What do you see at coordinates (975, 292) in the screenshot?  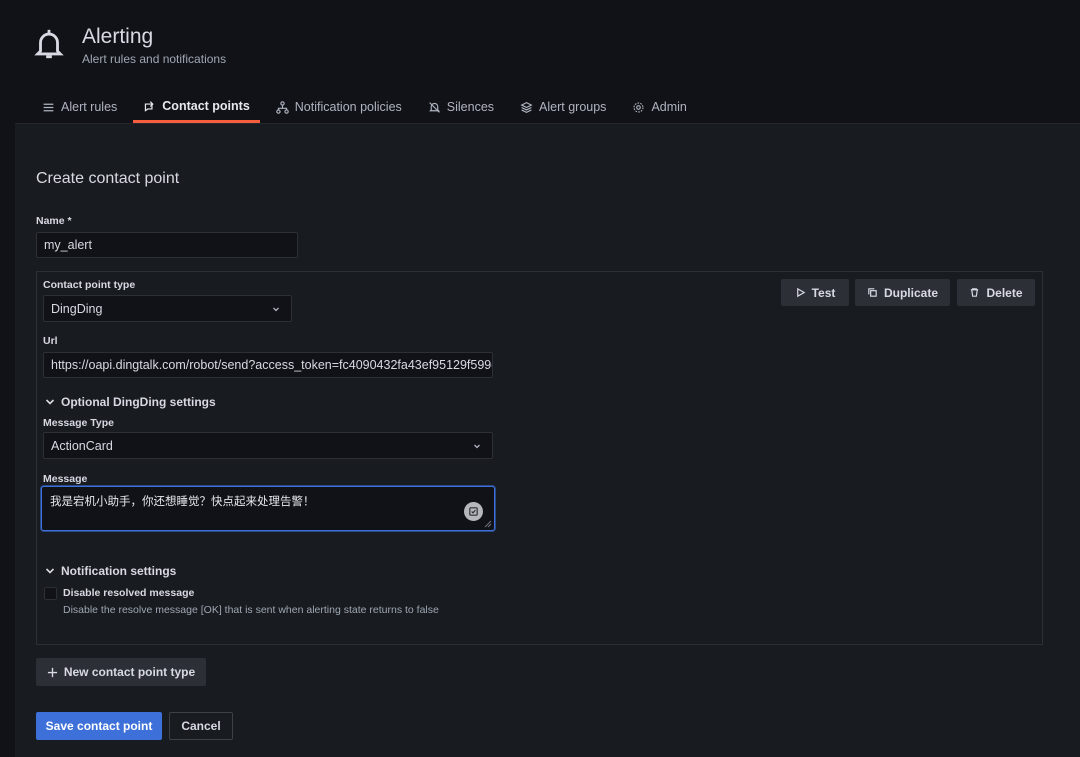 I see `trash-icon` at bounding box center [975, 292].